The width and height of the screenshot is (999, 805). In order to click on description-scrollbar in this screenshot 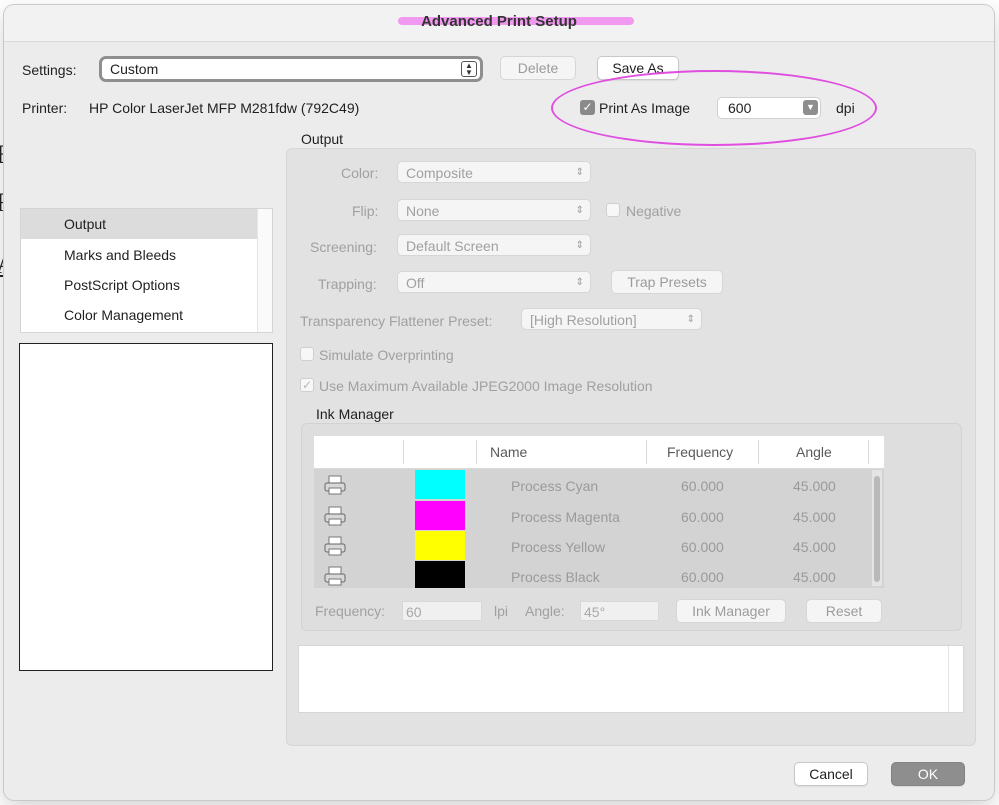, I will do `click(955, 679)`.